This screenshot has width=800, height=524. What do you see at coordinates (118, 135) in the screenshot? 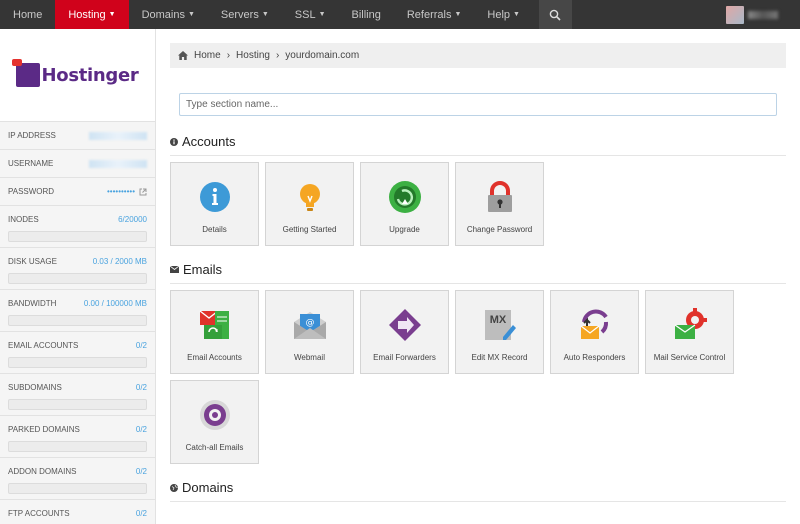
I see `ip-address-value-blurred` at bounding box center [118, 135].